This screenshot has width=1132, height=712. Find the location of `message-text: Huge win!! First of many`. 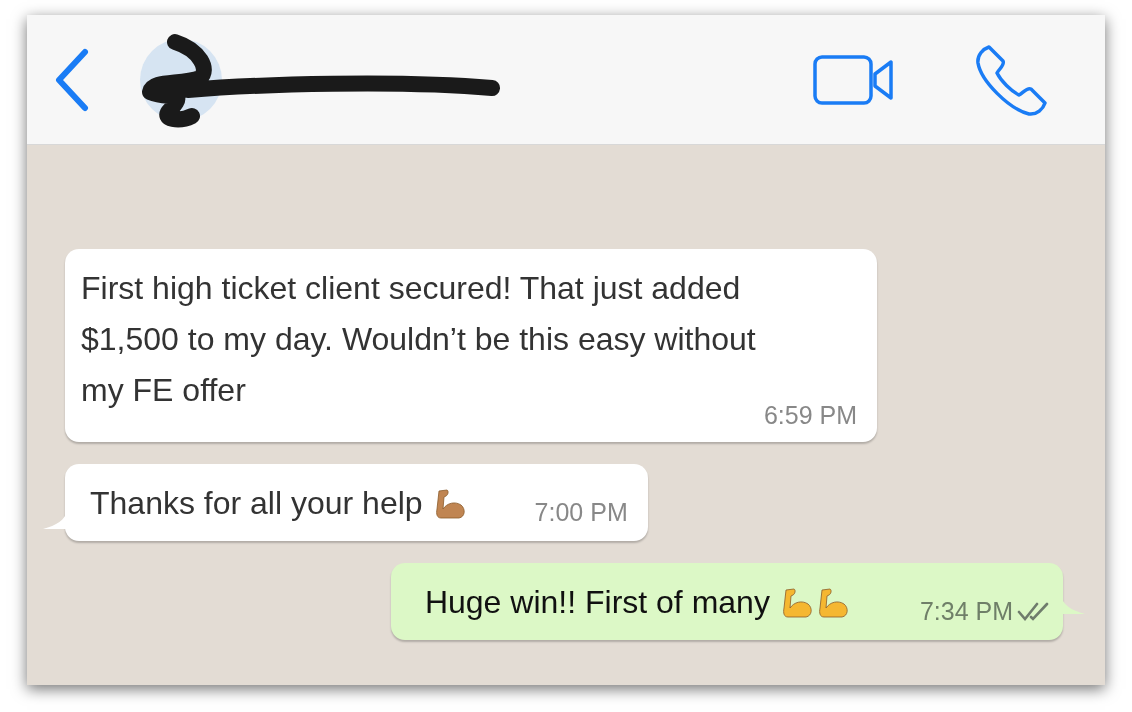

message-text: Huge win!! First of many is located at coordinates (597, 602).